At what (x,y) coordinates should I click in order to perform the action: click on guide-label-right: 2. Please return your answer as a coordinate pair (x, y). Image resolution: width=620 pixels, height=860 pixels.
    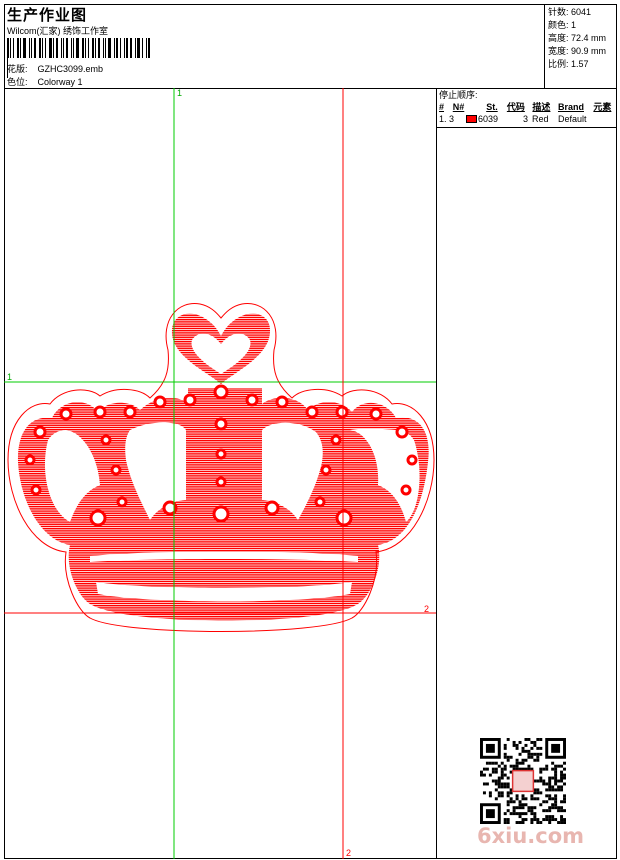
    Looking at the image, I should click on (426, 609).